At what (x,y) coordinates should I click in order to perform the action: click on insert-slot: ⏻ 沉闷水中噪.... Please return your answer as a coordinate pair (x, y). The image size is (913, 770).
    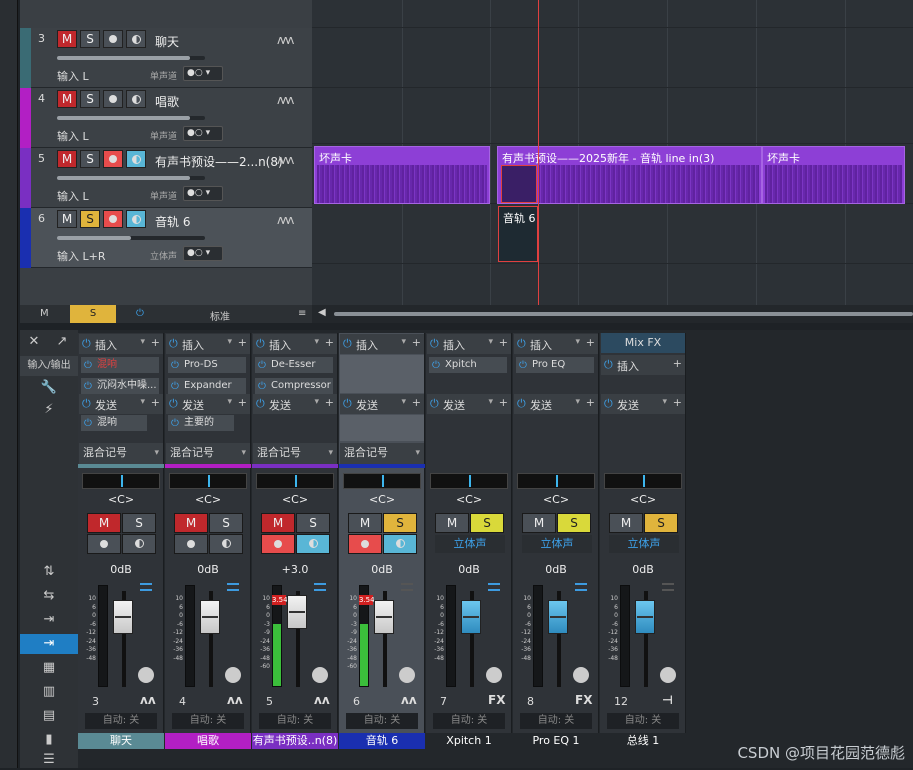
    Looking at the image, I should click on (120, 386).